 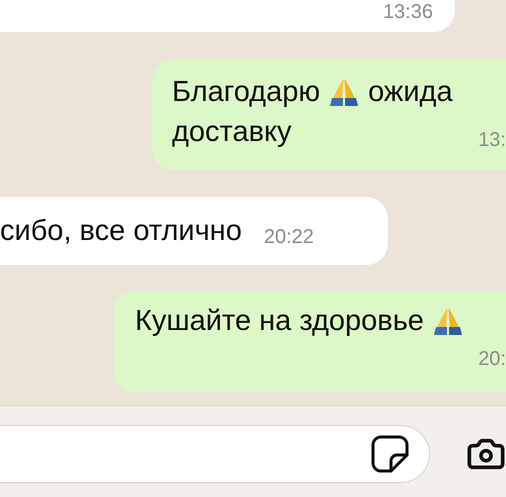 I want to click on message-time: 13:, so click(x=492, y=140).